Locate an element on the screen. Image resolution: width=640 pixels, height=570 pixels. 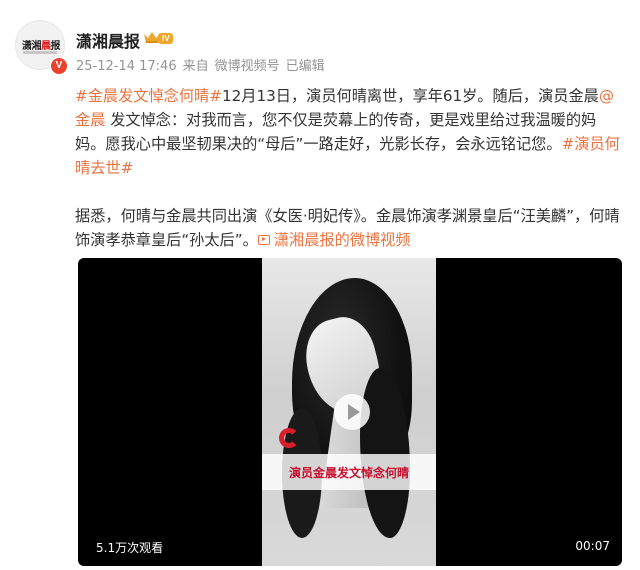
edited-label: 已编辑 is located at coordinates (305, 66).